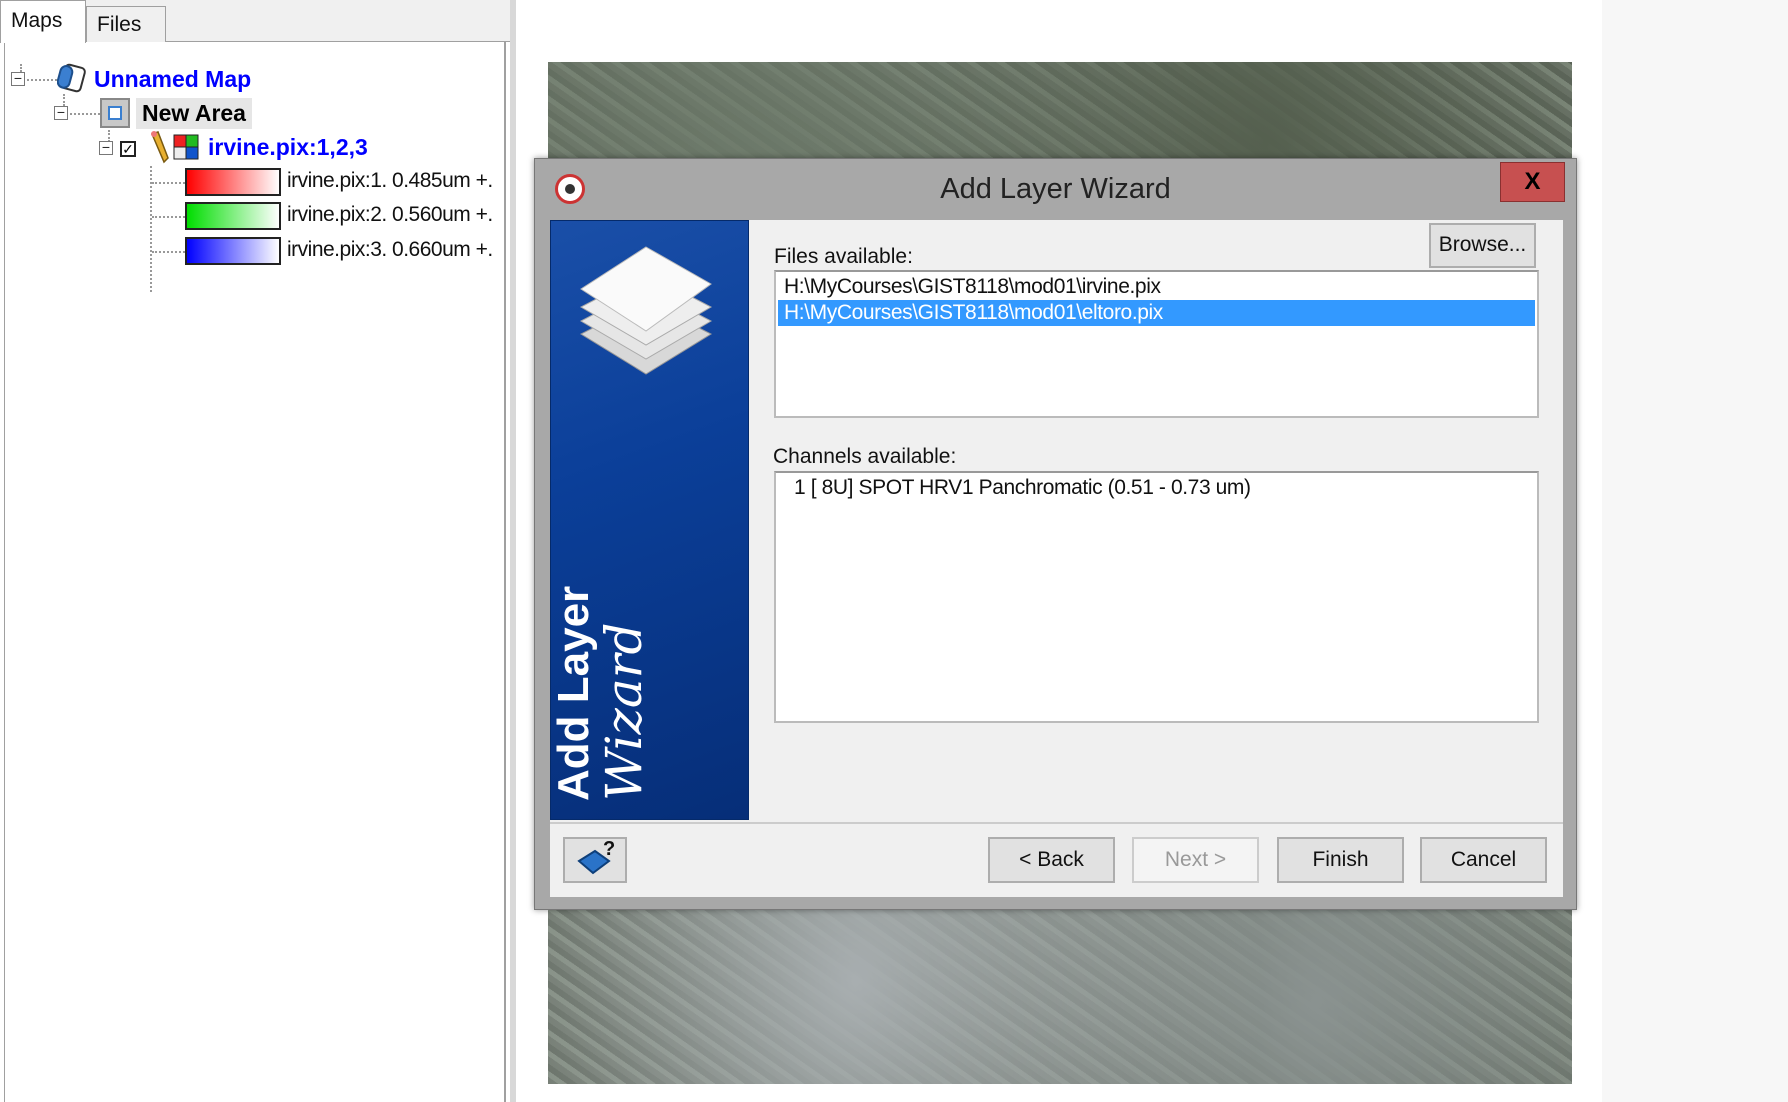 This screenshot has width=1788, height=1102. I want to click on wizard-banner: Add Layer Wizard, so click(649, 520).